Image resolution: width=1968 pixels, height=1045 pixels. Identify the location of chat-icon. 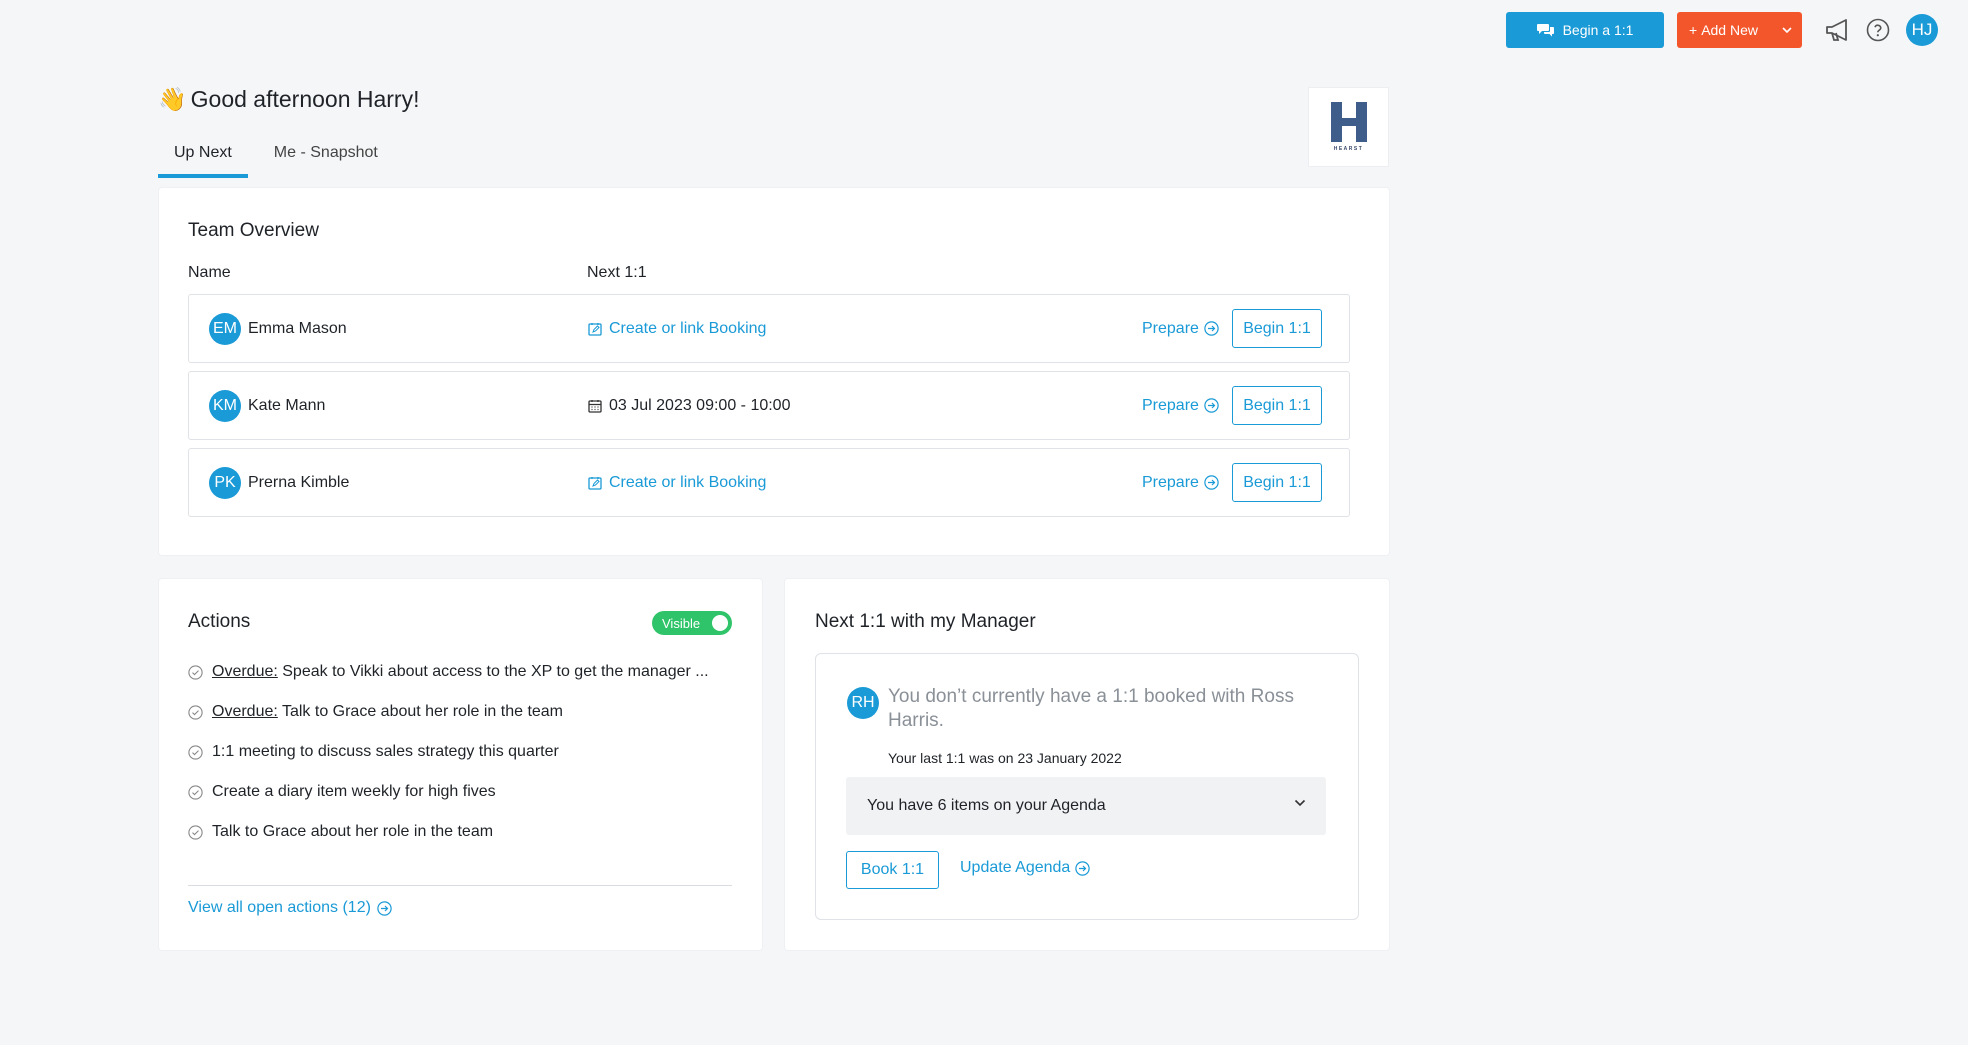
(1545, 30).